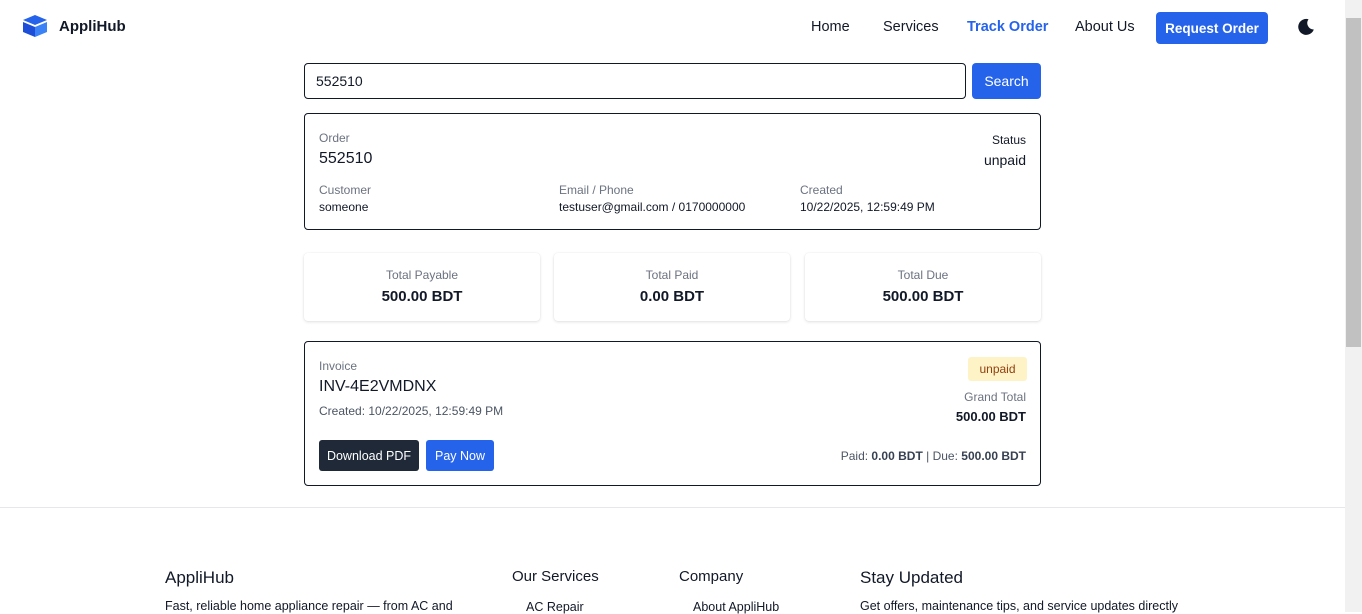  Describe the element at coordinates (1212, 28) in the screenshot. I see `request-order-button: Request Order` at that location.